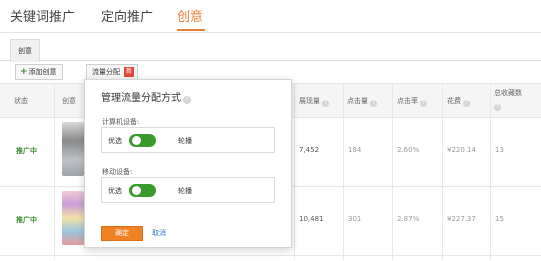 This screenshot has height=261, width=541. Describe the element at coordinates (127, 15) in the screenshot. I see `tab-targeted-promotion: 定向推广` at that location.